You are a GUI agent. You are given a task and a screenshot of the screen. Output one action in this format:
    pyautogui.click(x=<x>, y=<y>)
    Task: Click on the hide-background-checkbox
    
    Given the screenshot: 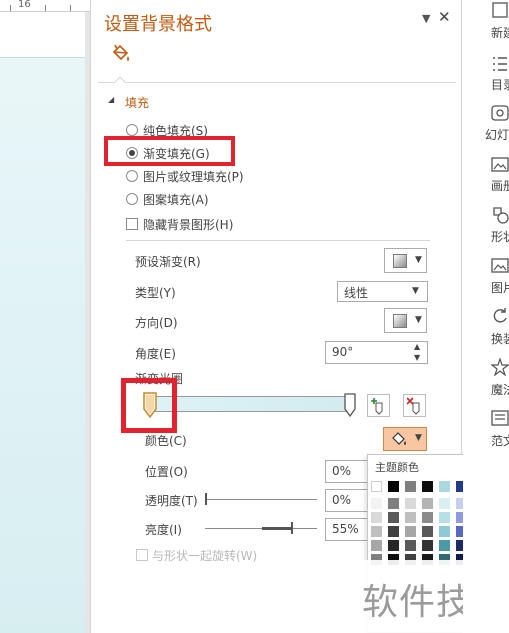 What is the action you would take?
    pyautogui.click(x=132, y=224)
    